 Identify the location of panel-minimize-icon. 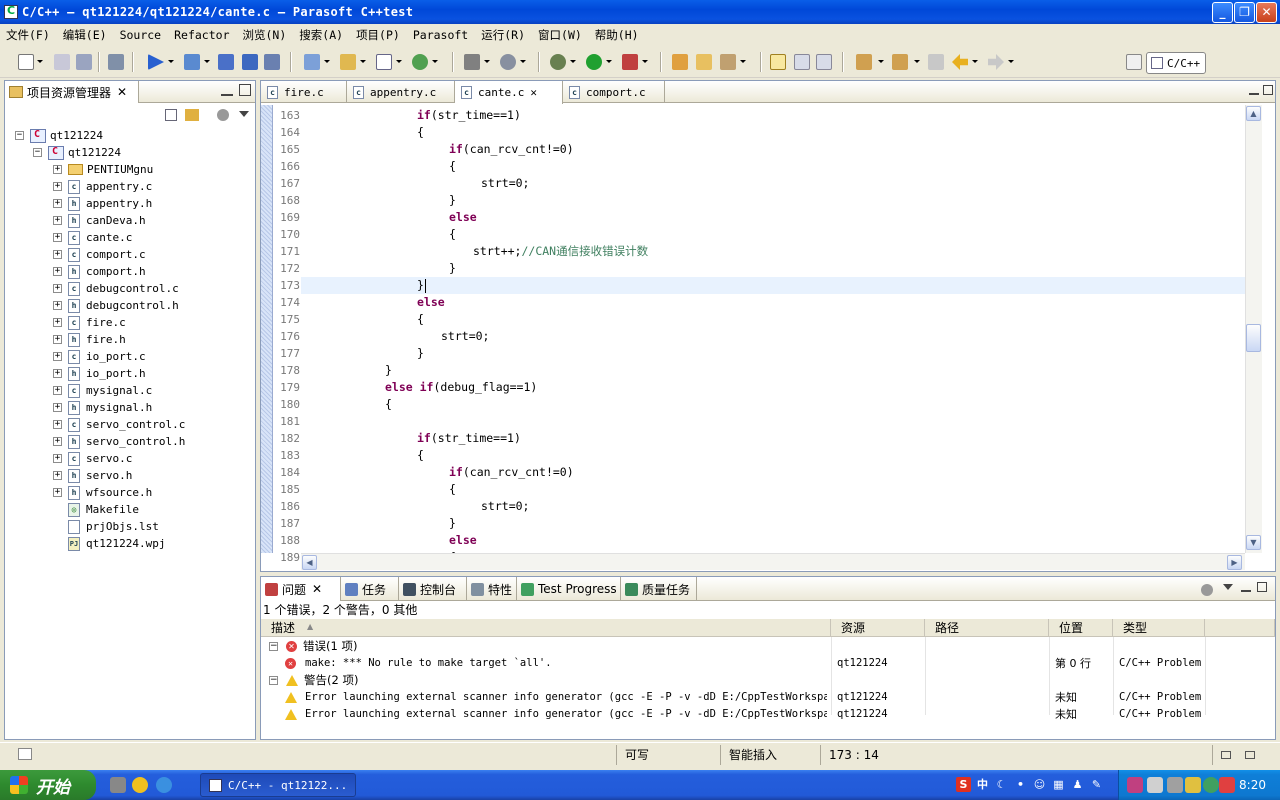
(1246, 587).